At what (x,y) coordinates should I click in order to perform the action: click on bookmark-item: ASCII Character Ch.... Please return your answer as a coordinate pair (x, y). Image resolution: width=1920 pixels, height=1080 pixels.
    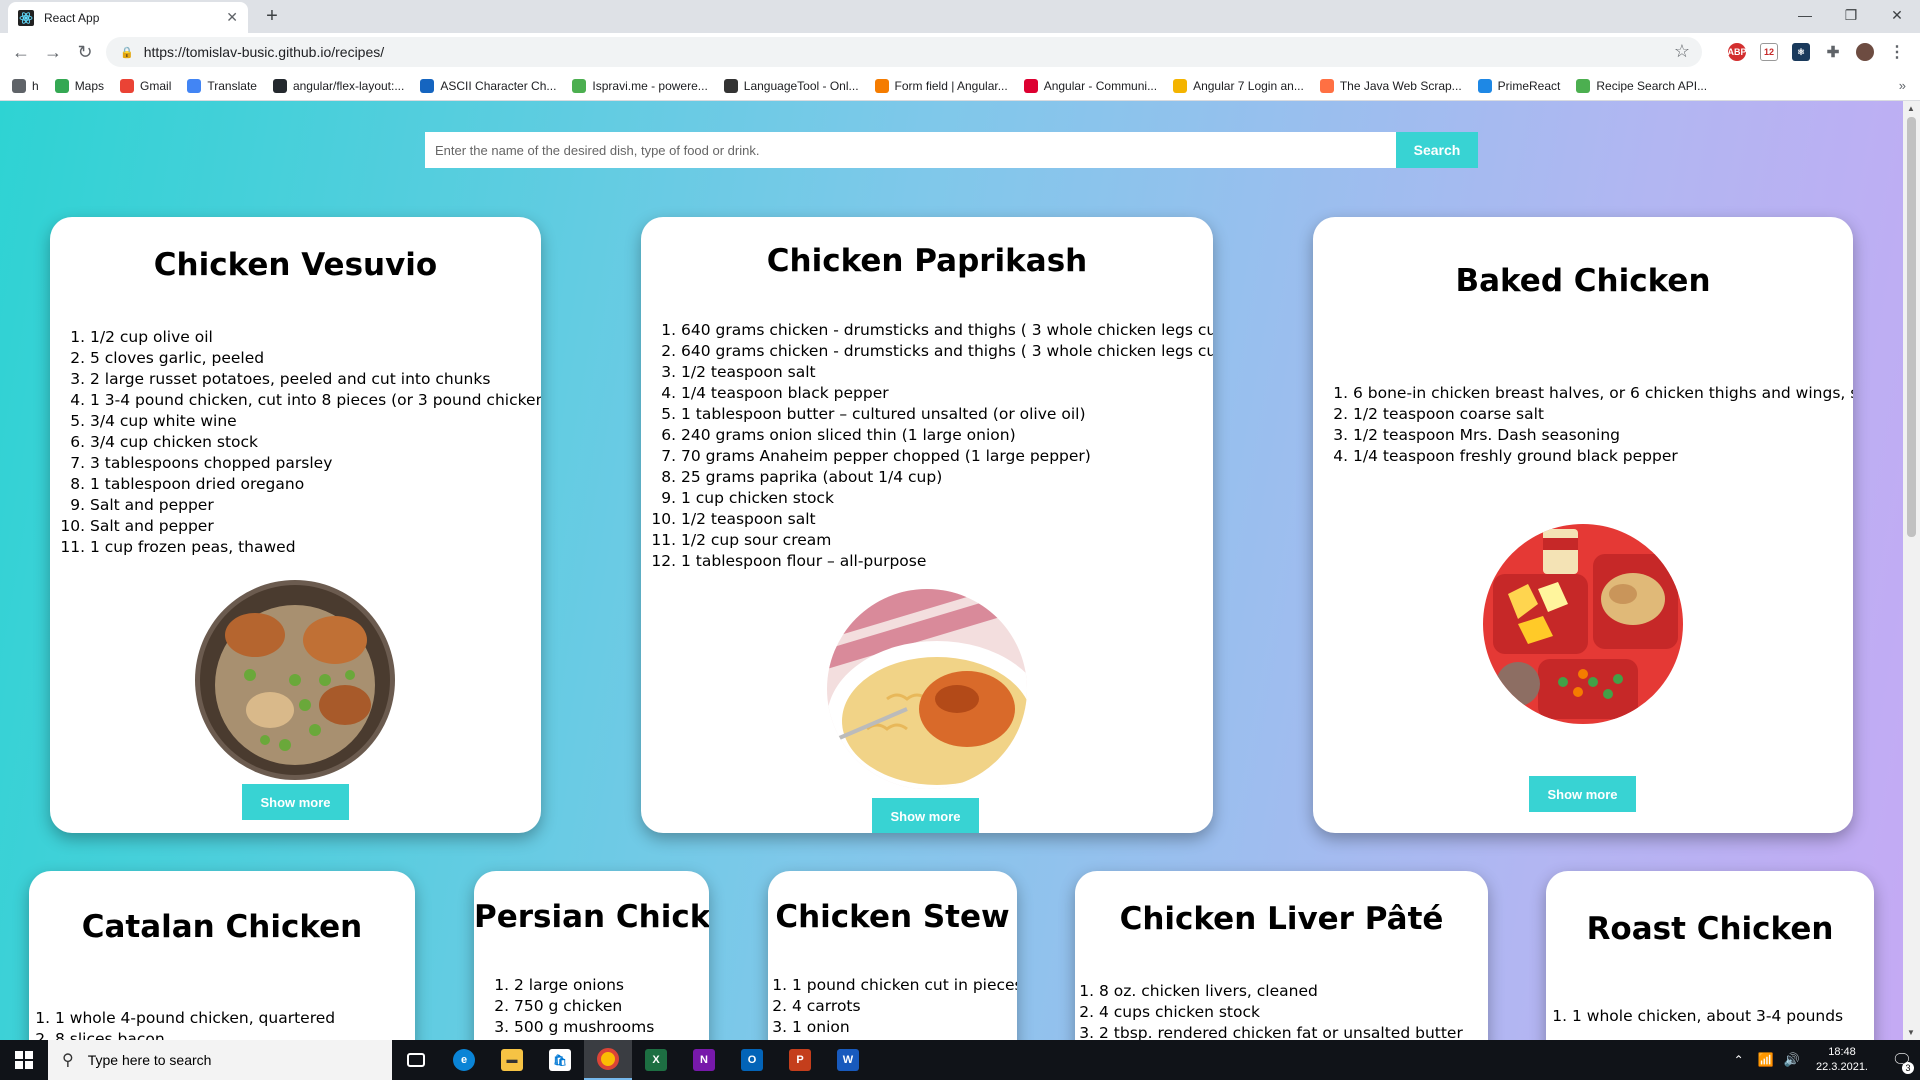
    Looking at the image, I should click on (488, 85).